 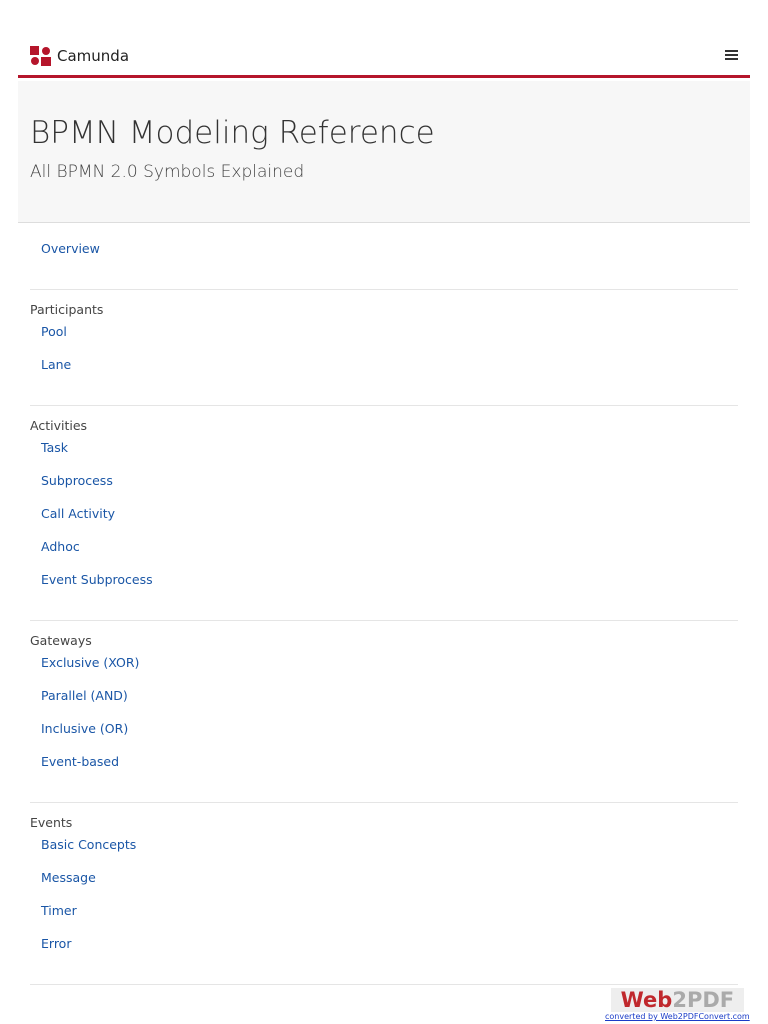 I want to click on nav-section: Participants Pool Lane, so click(x=384, y=348).